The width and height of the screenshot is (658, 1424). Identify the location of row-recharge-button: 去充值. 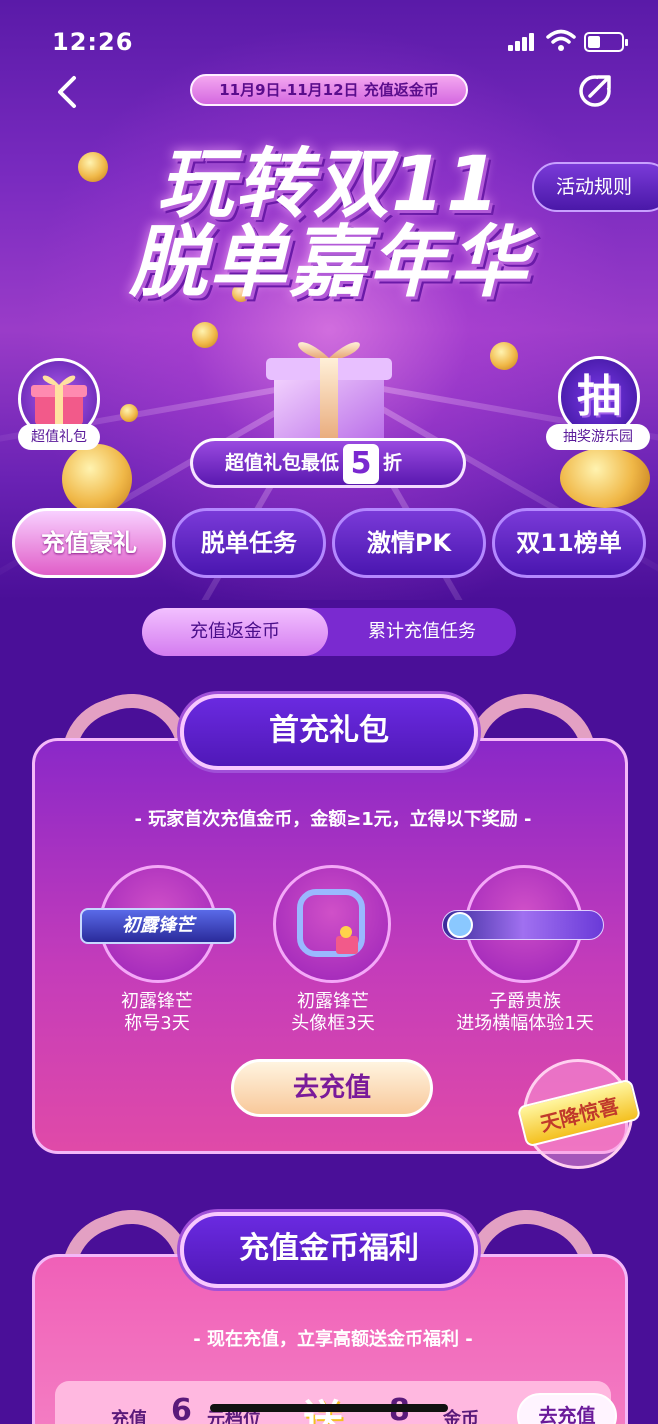
(567, 1408).